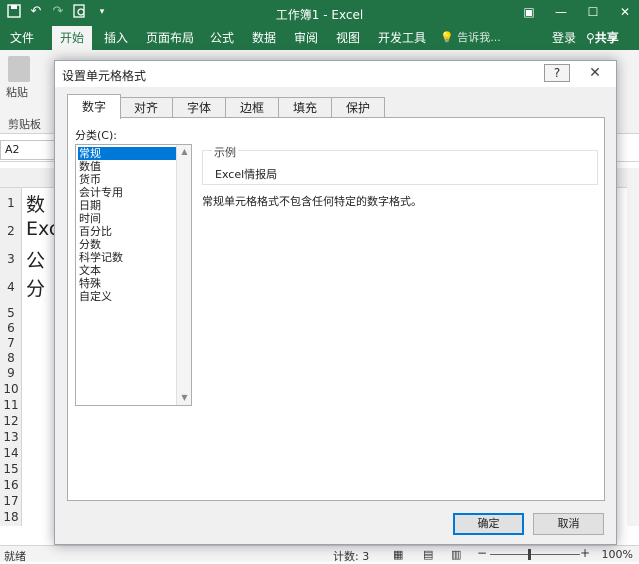  Describe the element at coordinates (127, 231) in the screenshot. I see `category-percentage: 百分比` at that location.